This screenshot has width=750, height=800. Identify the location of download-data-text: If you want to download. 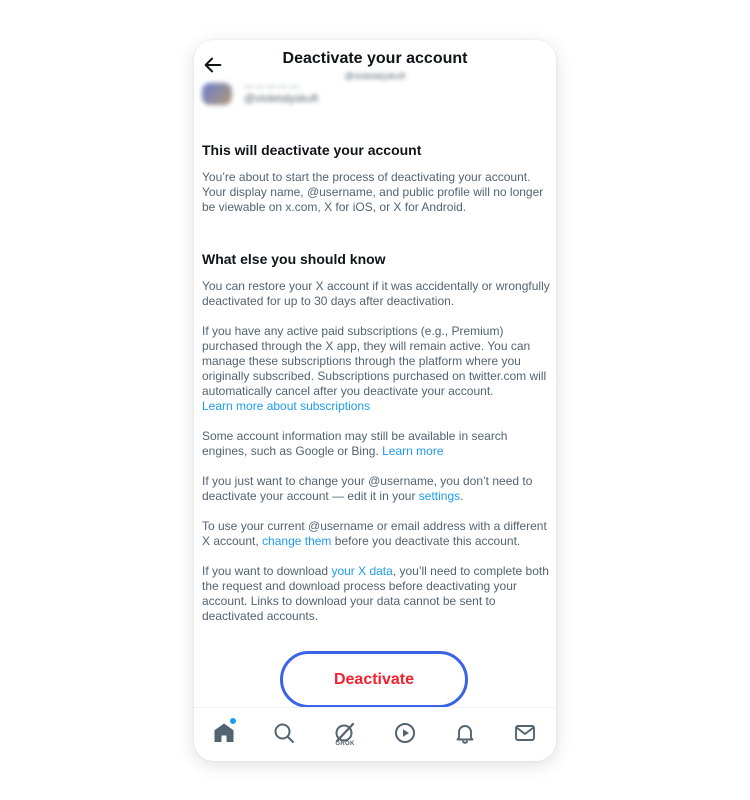
(265, 571).